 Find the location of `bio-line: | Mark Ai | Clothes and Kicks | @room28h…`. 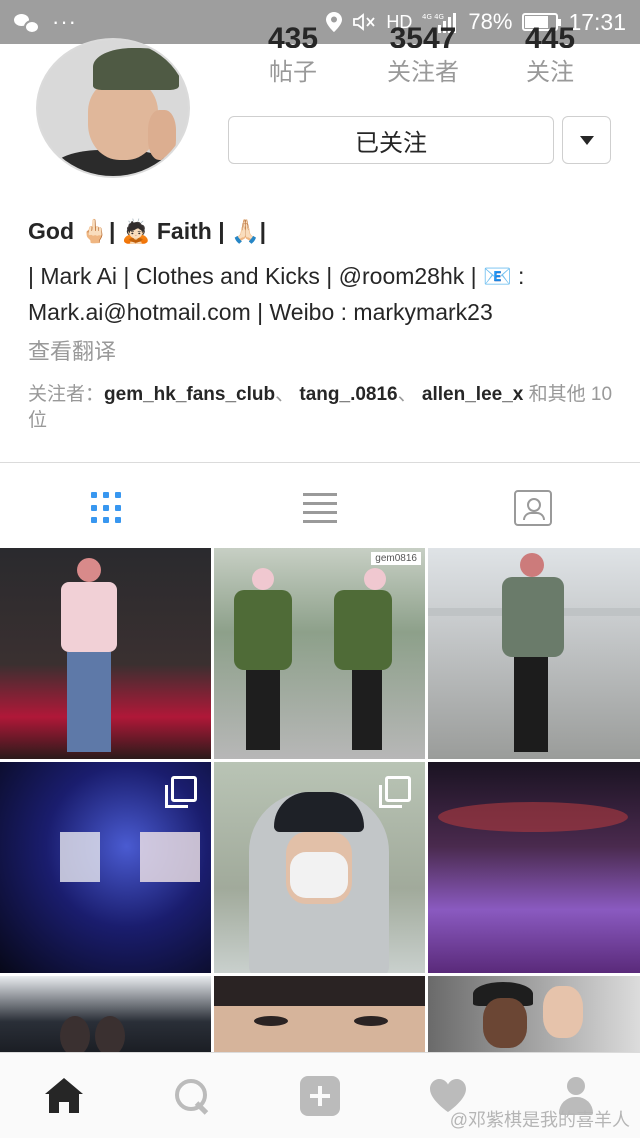

bio-line: | Mark Ai | Clothes and Kicks | @room28h… is located at coordinates (276, 276).